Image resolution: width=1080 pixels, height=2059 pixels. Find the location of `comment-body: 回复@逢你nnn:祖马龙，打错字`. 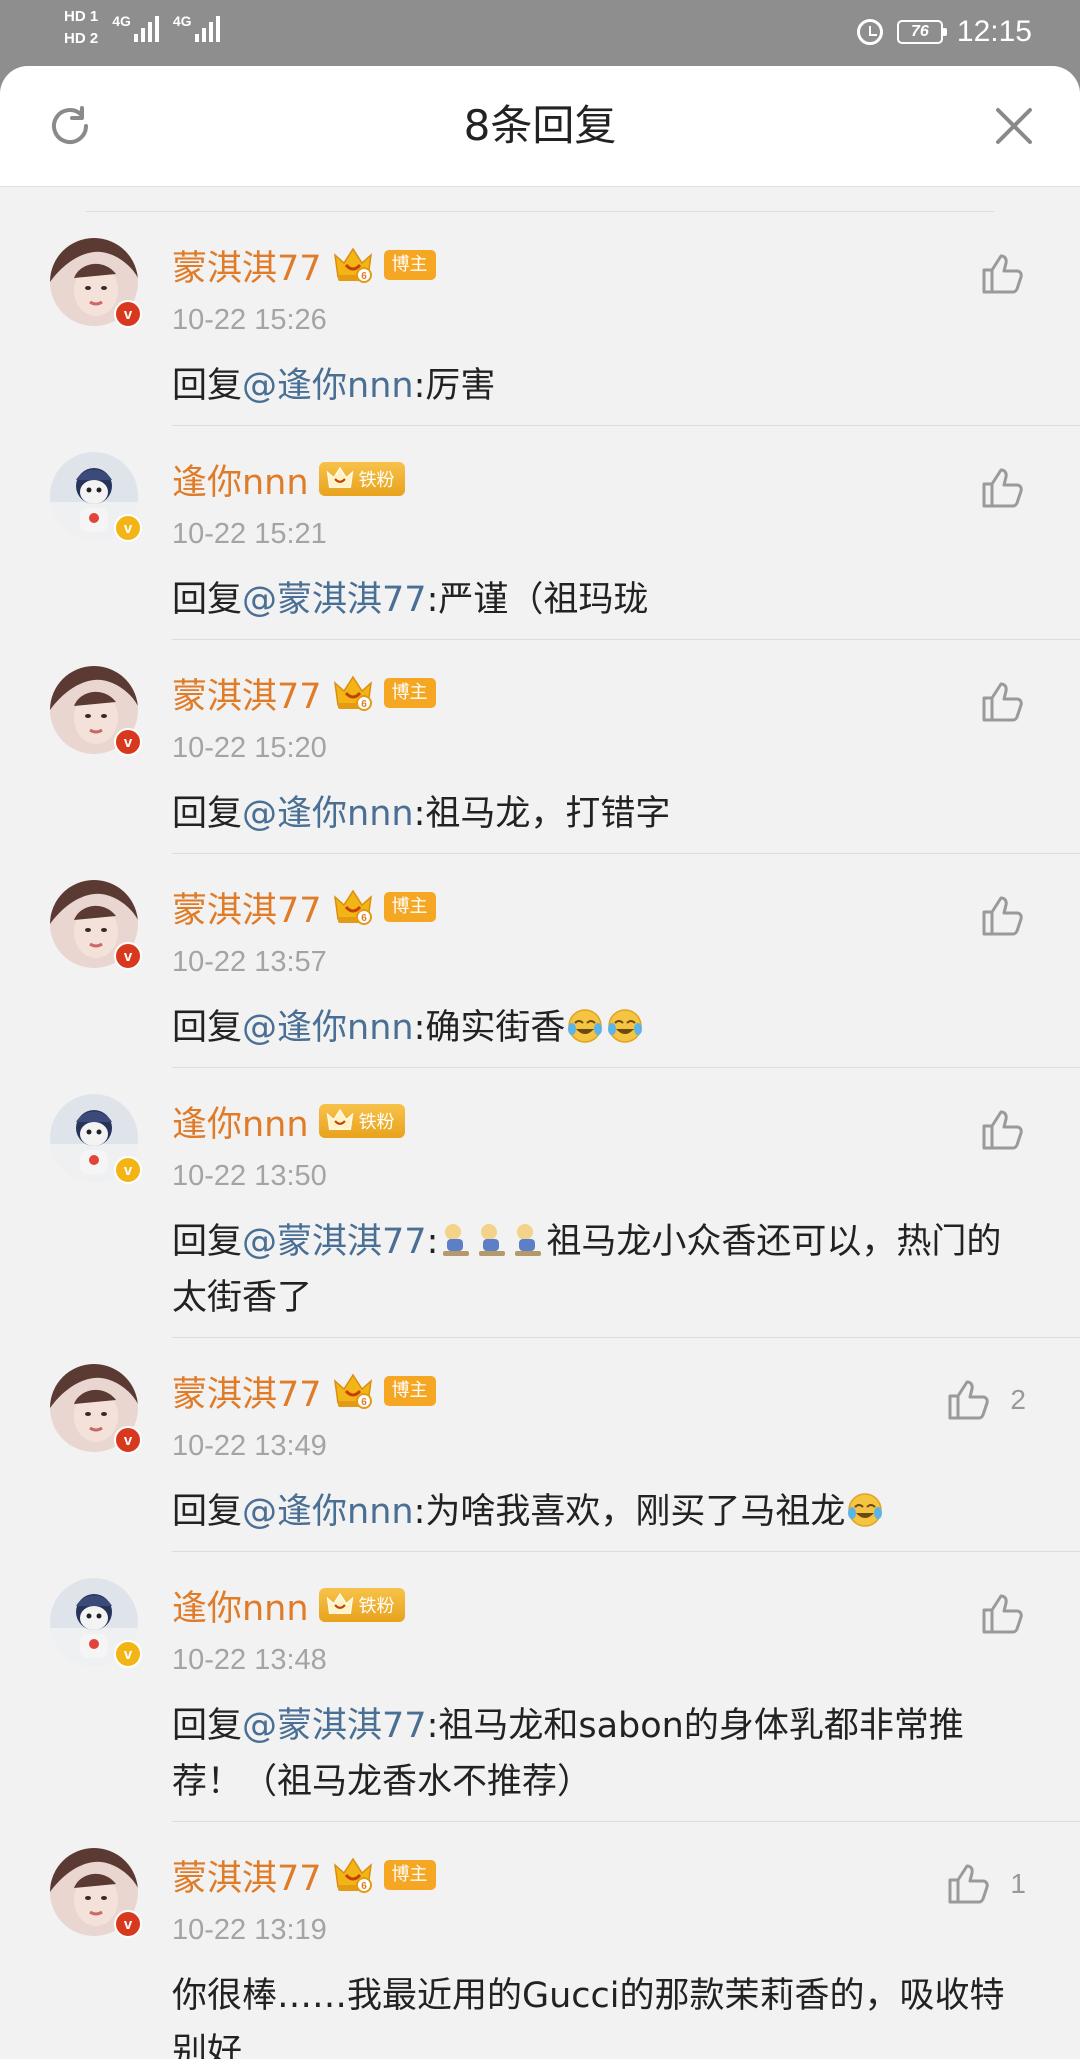

comment-body: 回复@逢你nnn:祖马龙，打错字 is located at coordinates (591, 814).